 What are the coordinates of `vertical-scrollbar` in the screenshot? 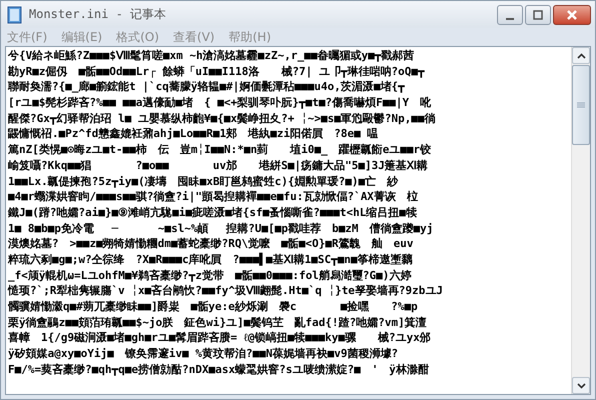 It's located at (580, 220).